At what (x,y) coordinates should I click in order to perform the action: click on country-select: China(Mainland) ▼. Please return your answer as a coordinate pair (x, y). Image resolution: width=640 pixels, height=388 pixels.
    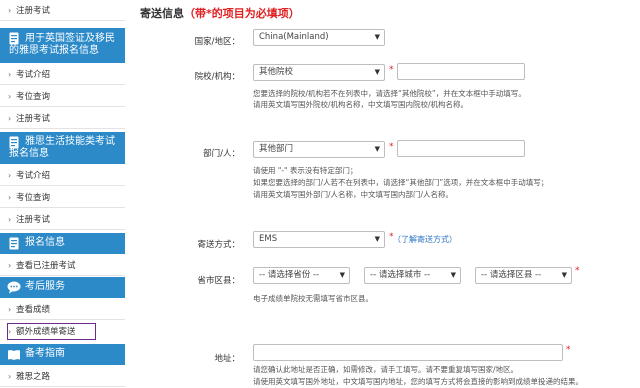
    Looking at the image, I should click on (319, 37).